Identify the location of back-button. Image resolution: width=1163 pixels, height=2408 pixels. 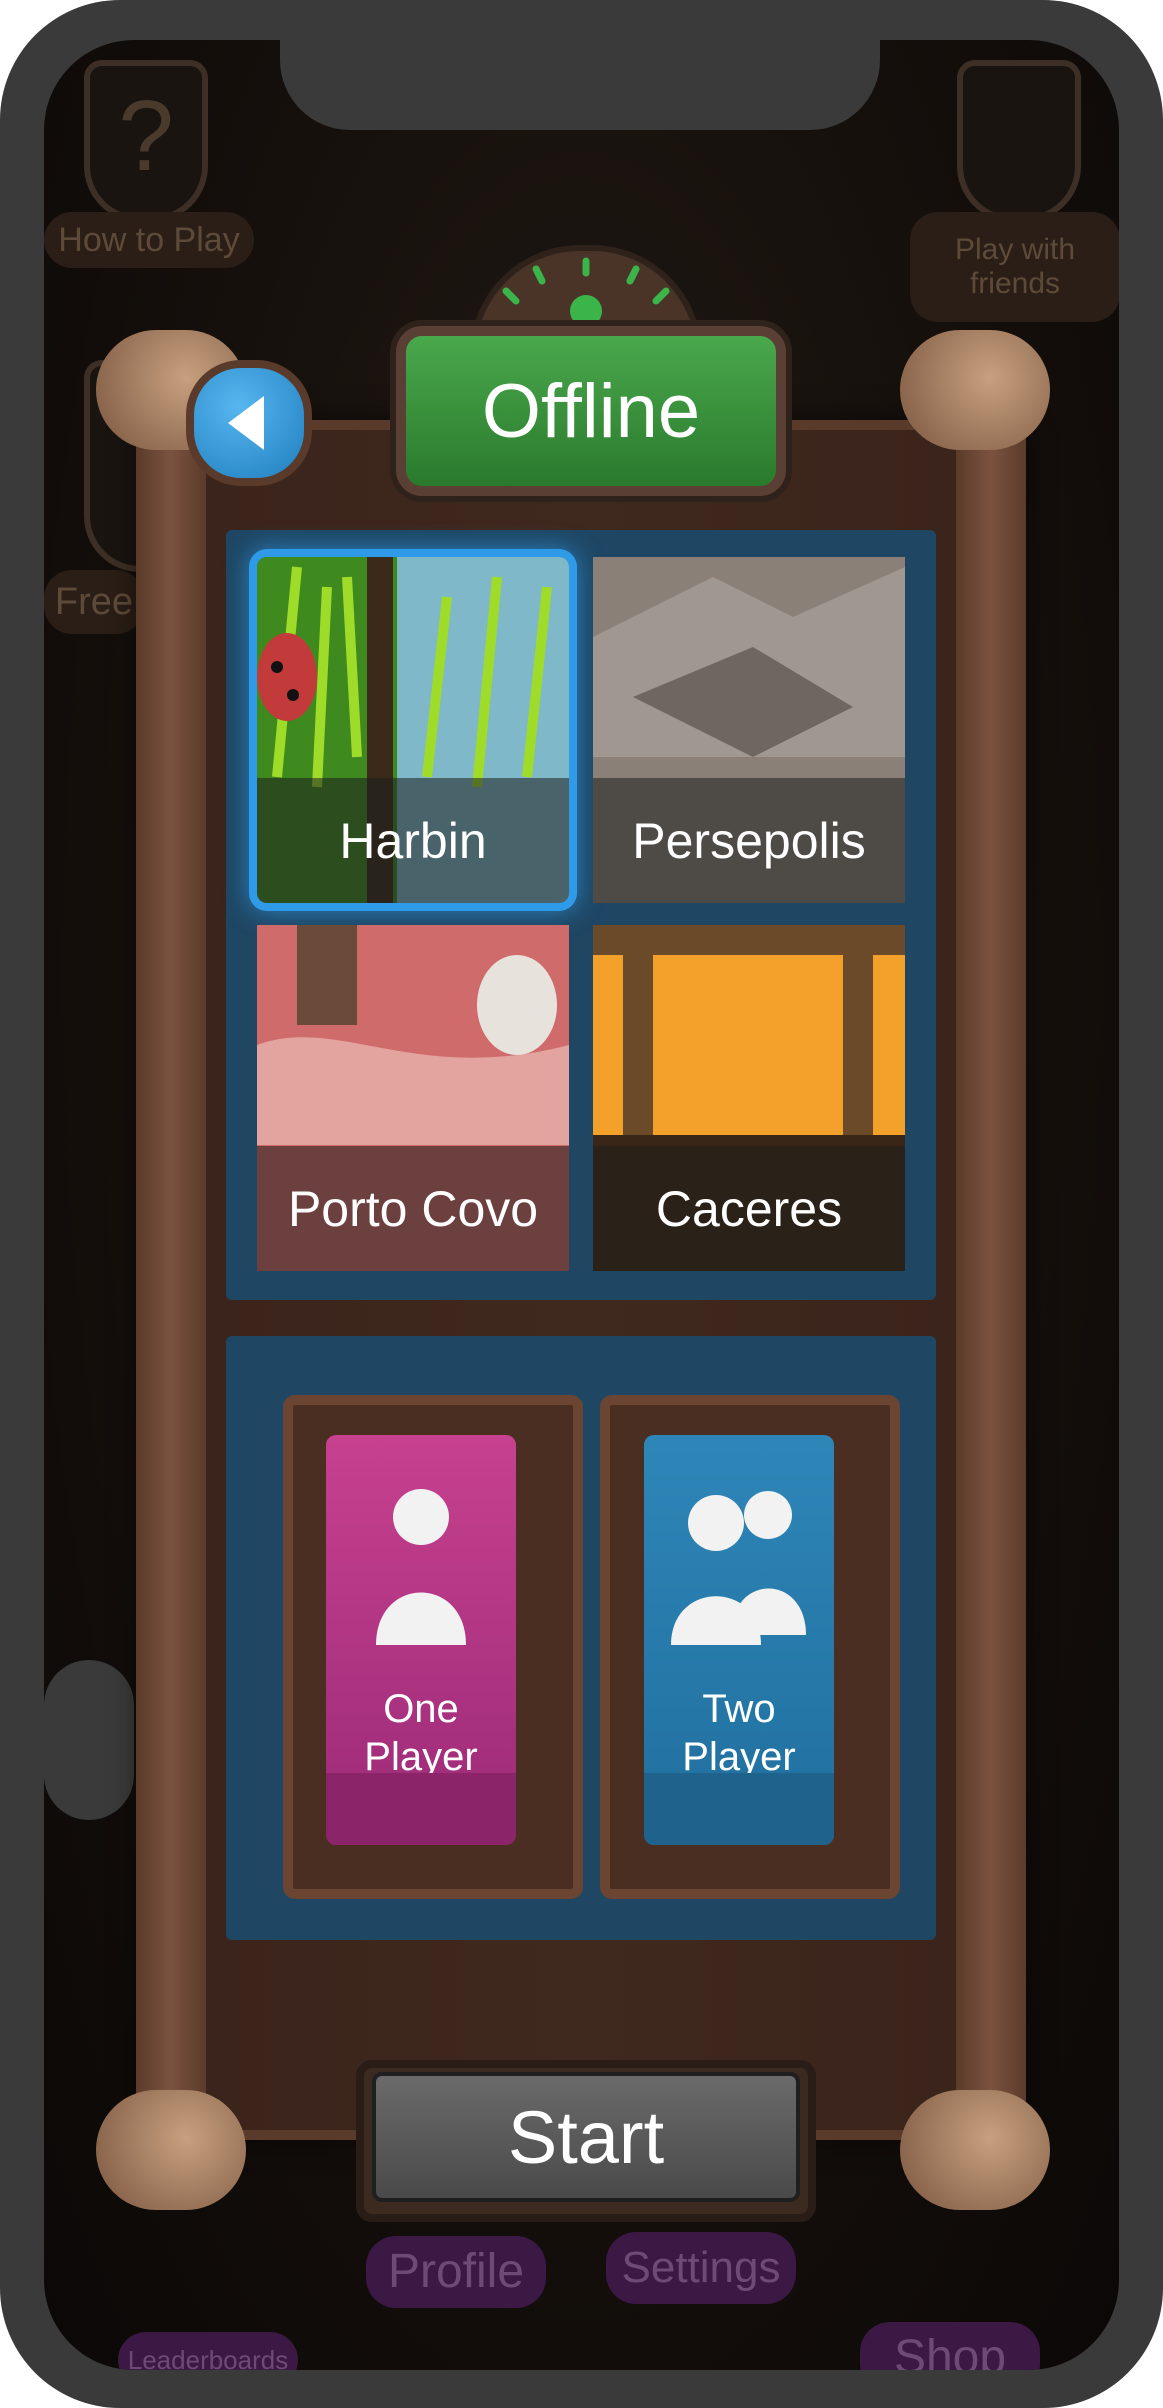
(249, 423).